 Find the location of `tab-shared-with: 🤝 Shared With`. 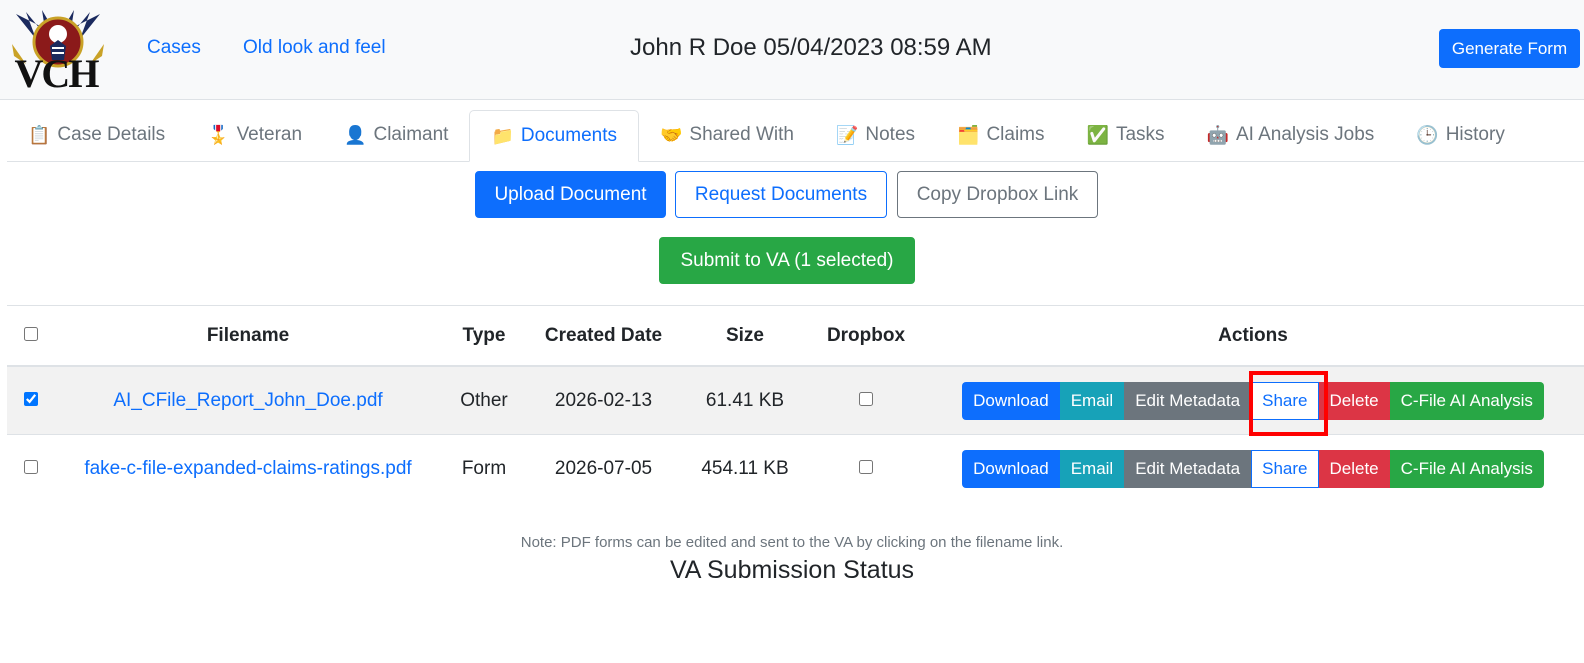

tab-shared-with: 🤝 Shared With is located at coordinates (727, 135).